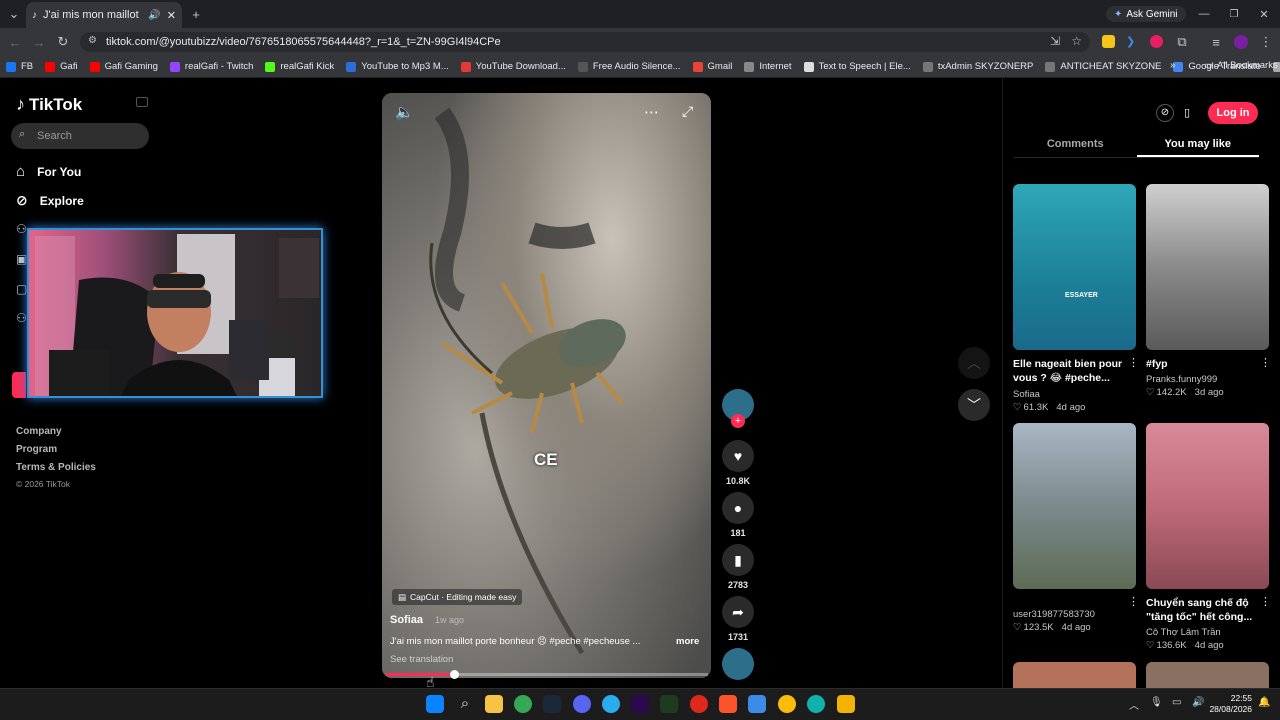  Describe the element at coordinates (738, 560) in the screenshot. I see `save-button: ▮` at that location.